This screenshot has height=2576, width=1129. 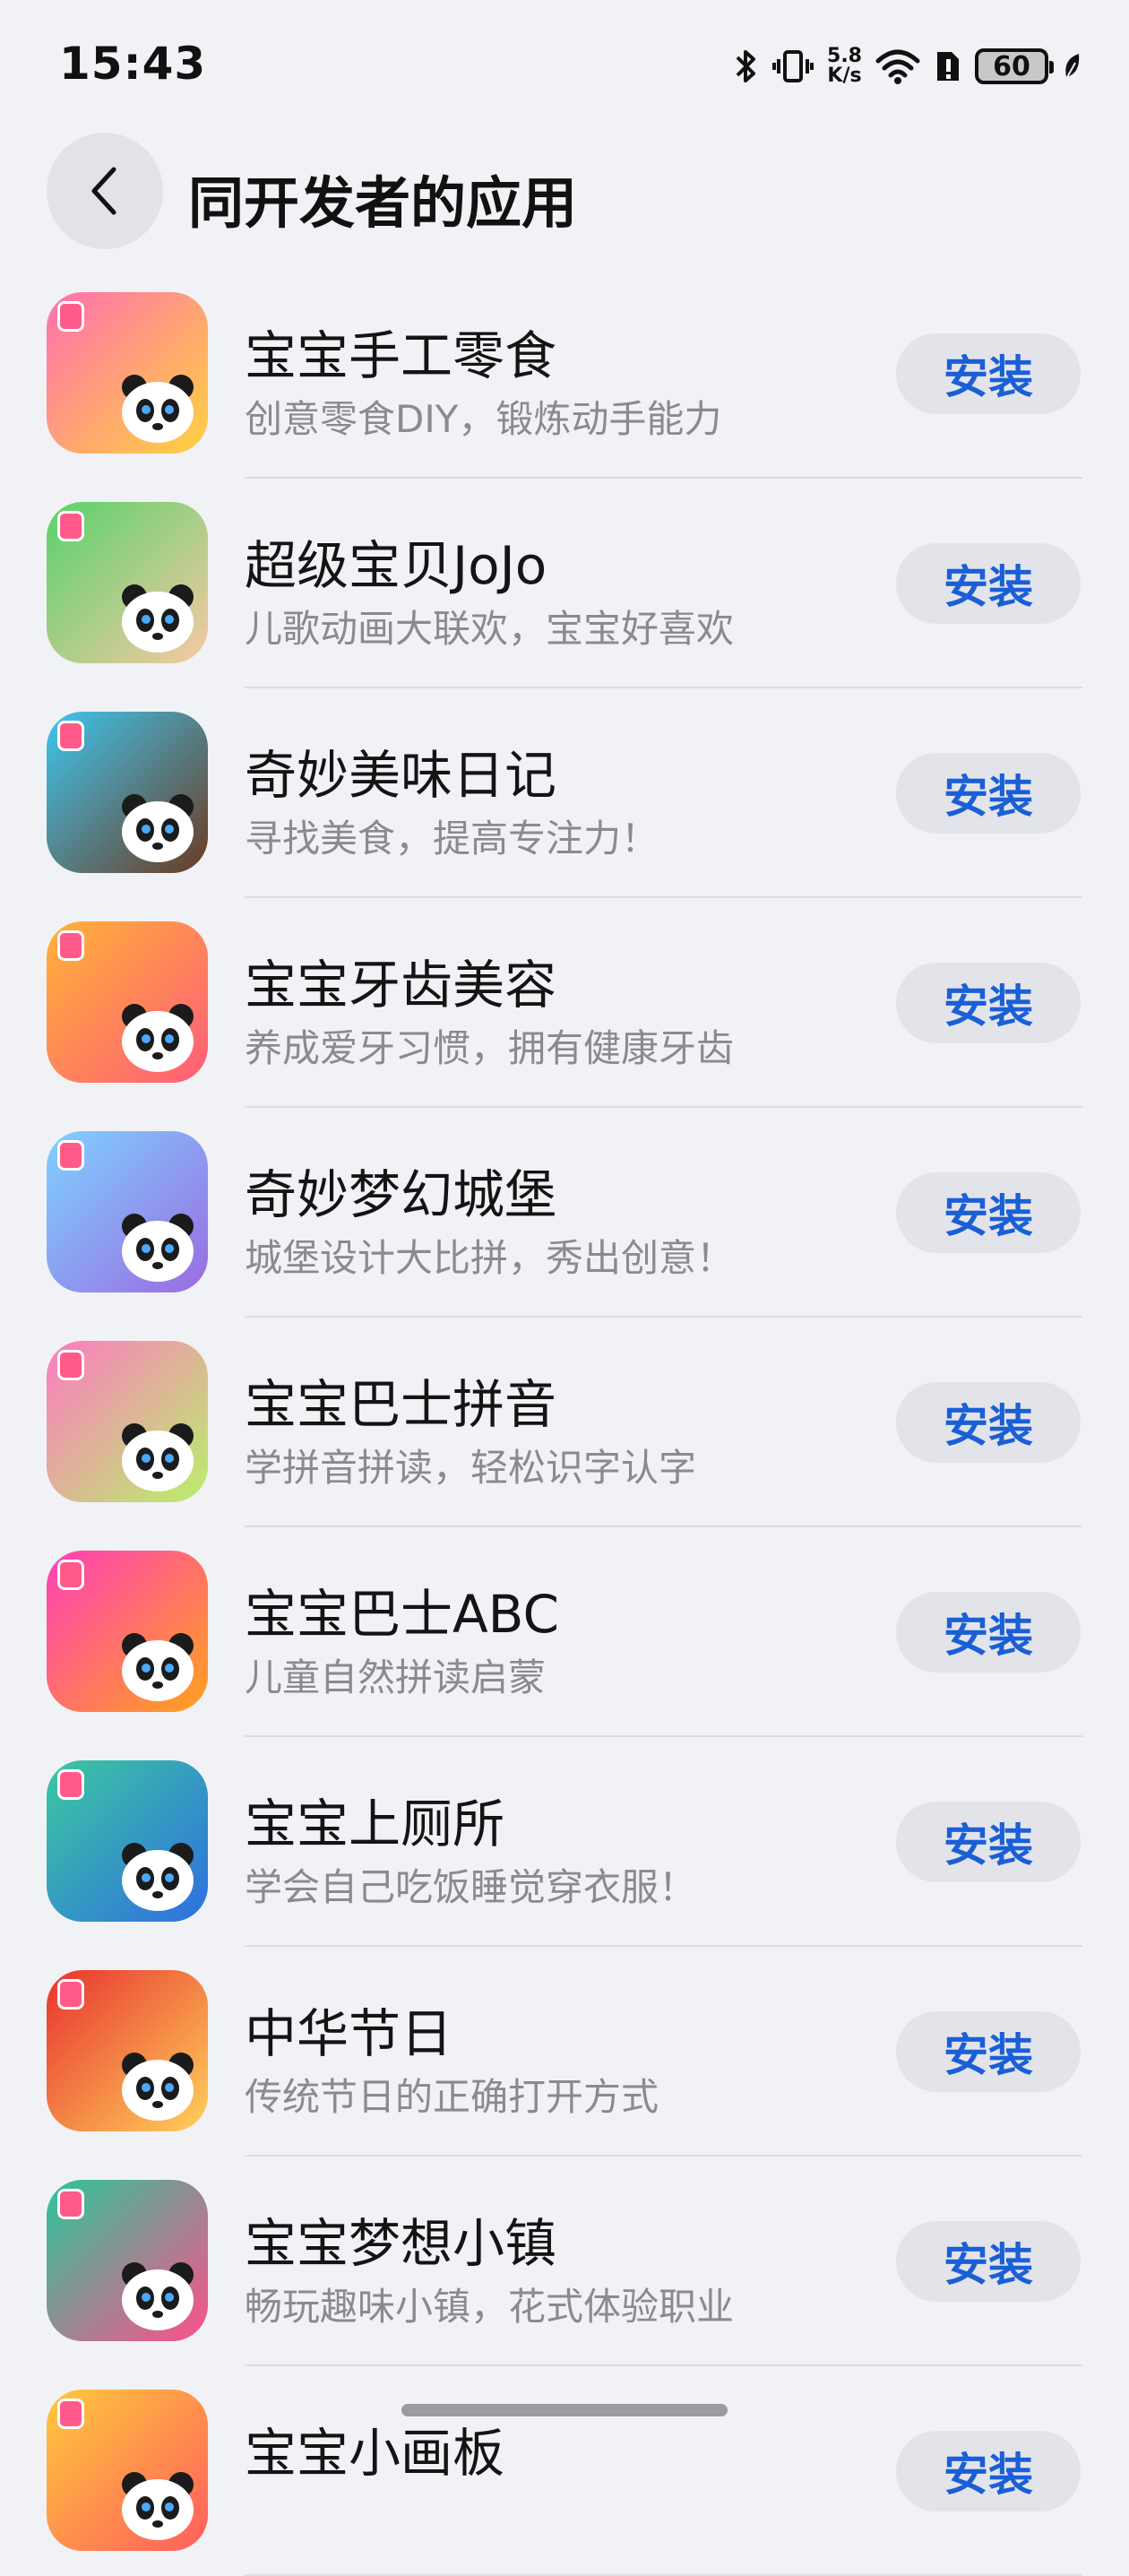 What do you see at coordinates (565, 2261) in the screenshot?
I see `list-item: 宝宝梦想小镇 畅玩趣味小镇，花式体验职业 安装` at bounding box center [565, 2261].